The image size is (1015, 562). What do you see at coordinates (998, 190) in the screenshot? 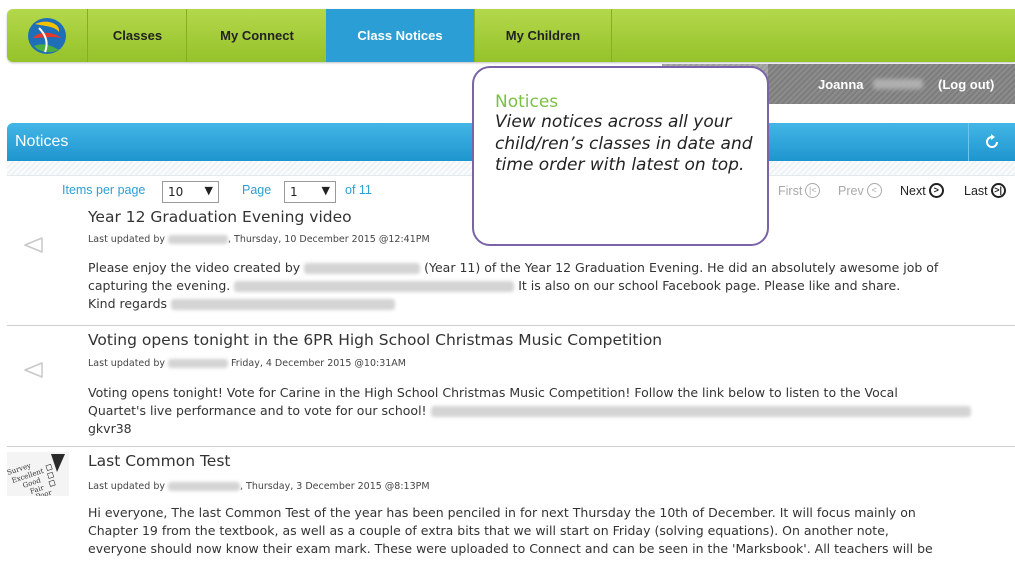
I see `last-icon: >|` at bounding box center [998, 190].